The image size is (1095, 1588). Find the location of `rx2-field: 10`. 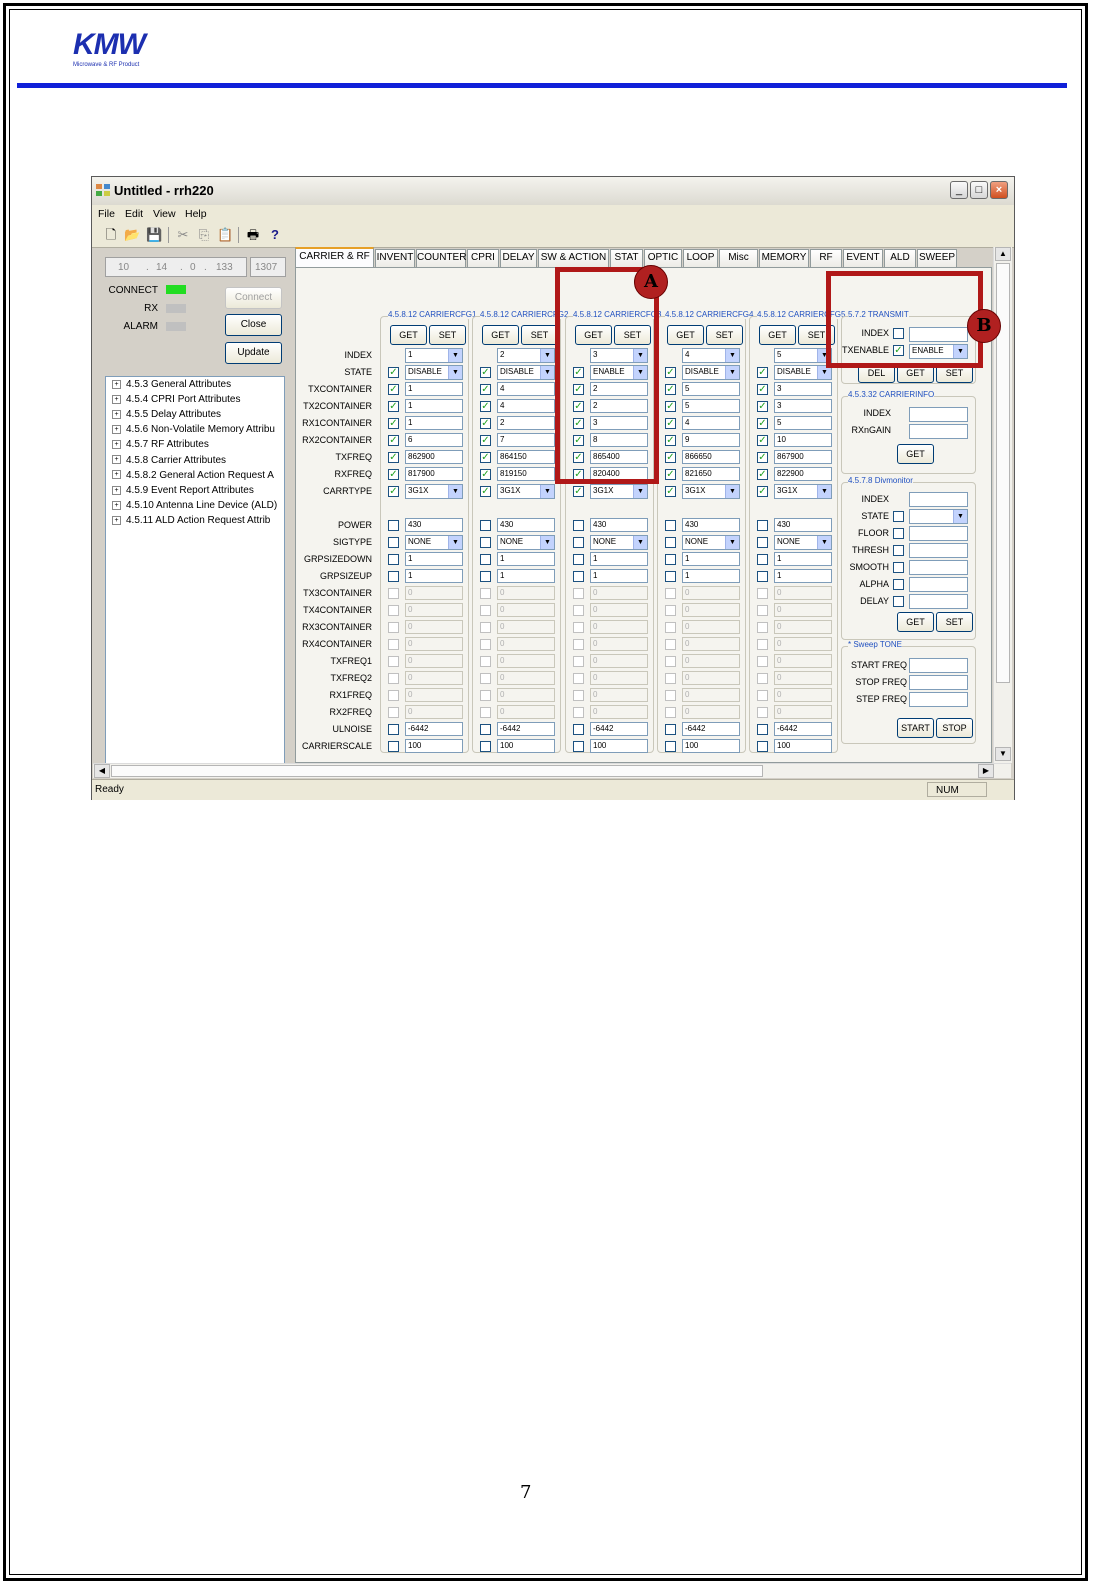

rx2-field: 10 is located at coordinates (803, 440).